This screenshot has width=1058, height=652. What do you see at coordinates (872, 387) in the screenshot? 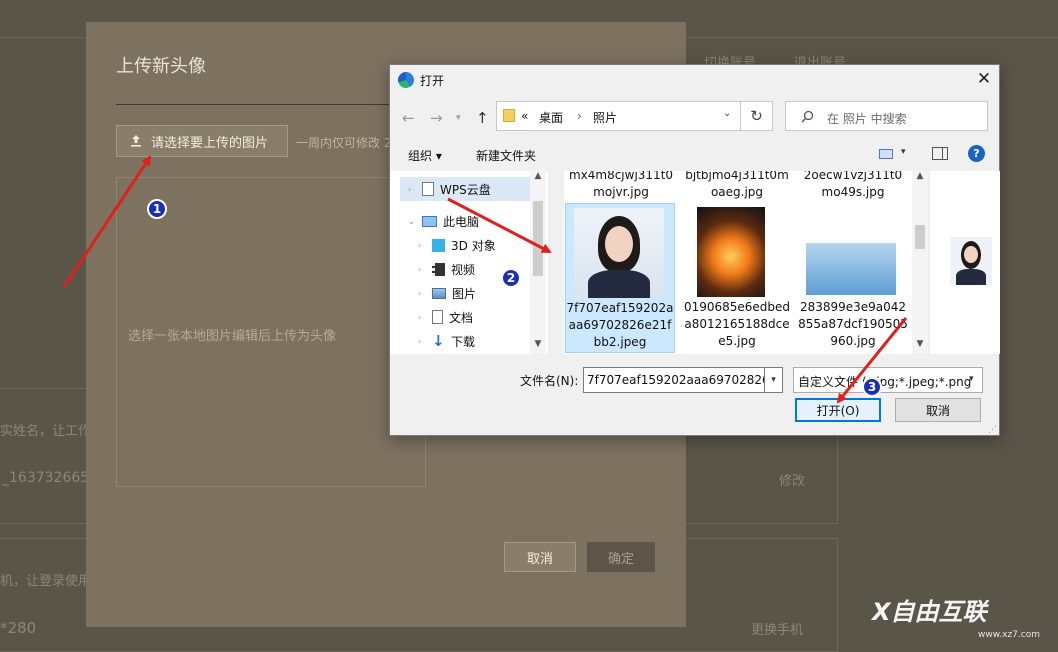
I see `step-badge-3: 3` at bounding box center [872, 387].